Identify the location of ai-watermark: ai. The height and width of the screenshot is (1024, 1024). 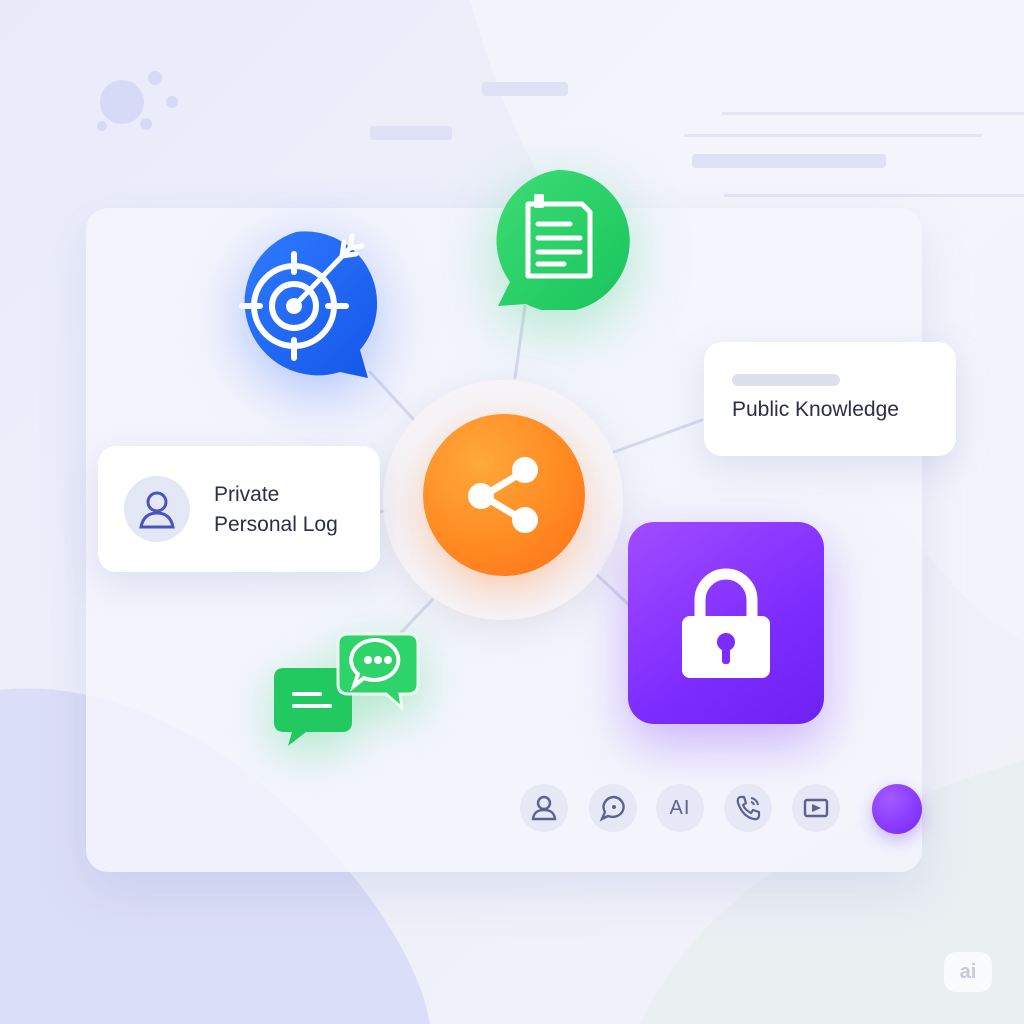
(968, 972).